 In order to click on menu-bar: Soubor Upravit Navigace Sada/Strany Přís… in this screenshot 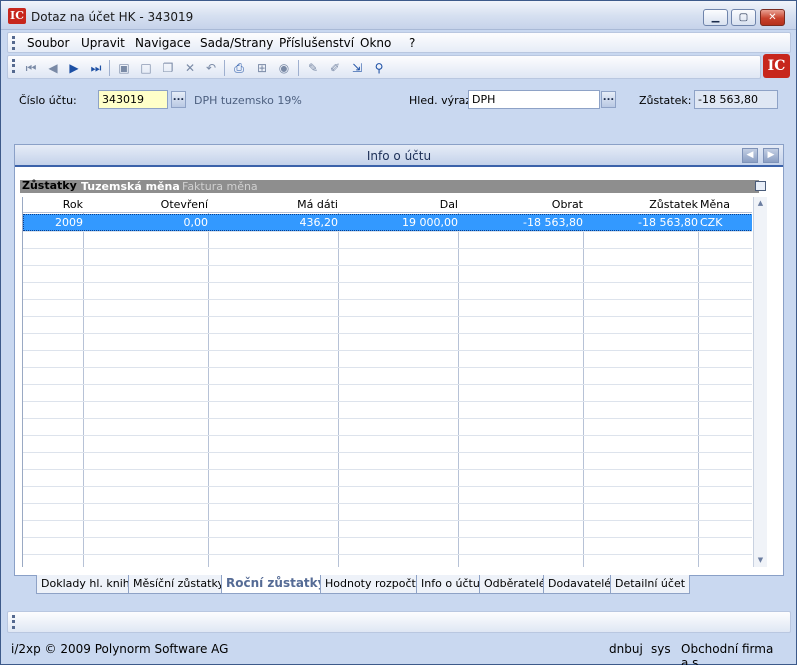, I will do `click(399, 42)`.